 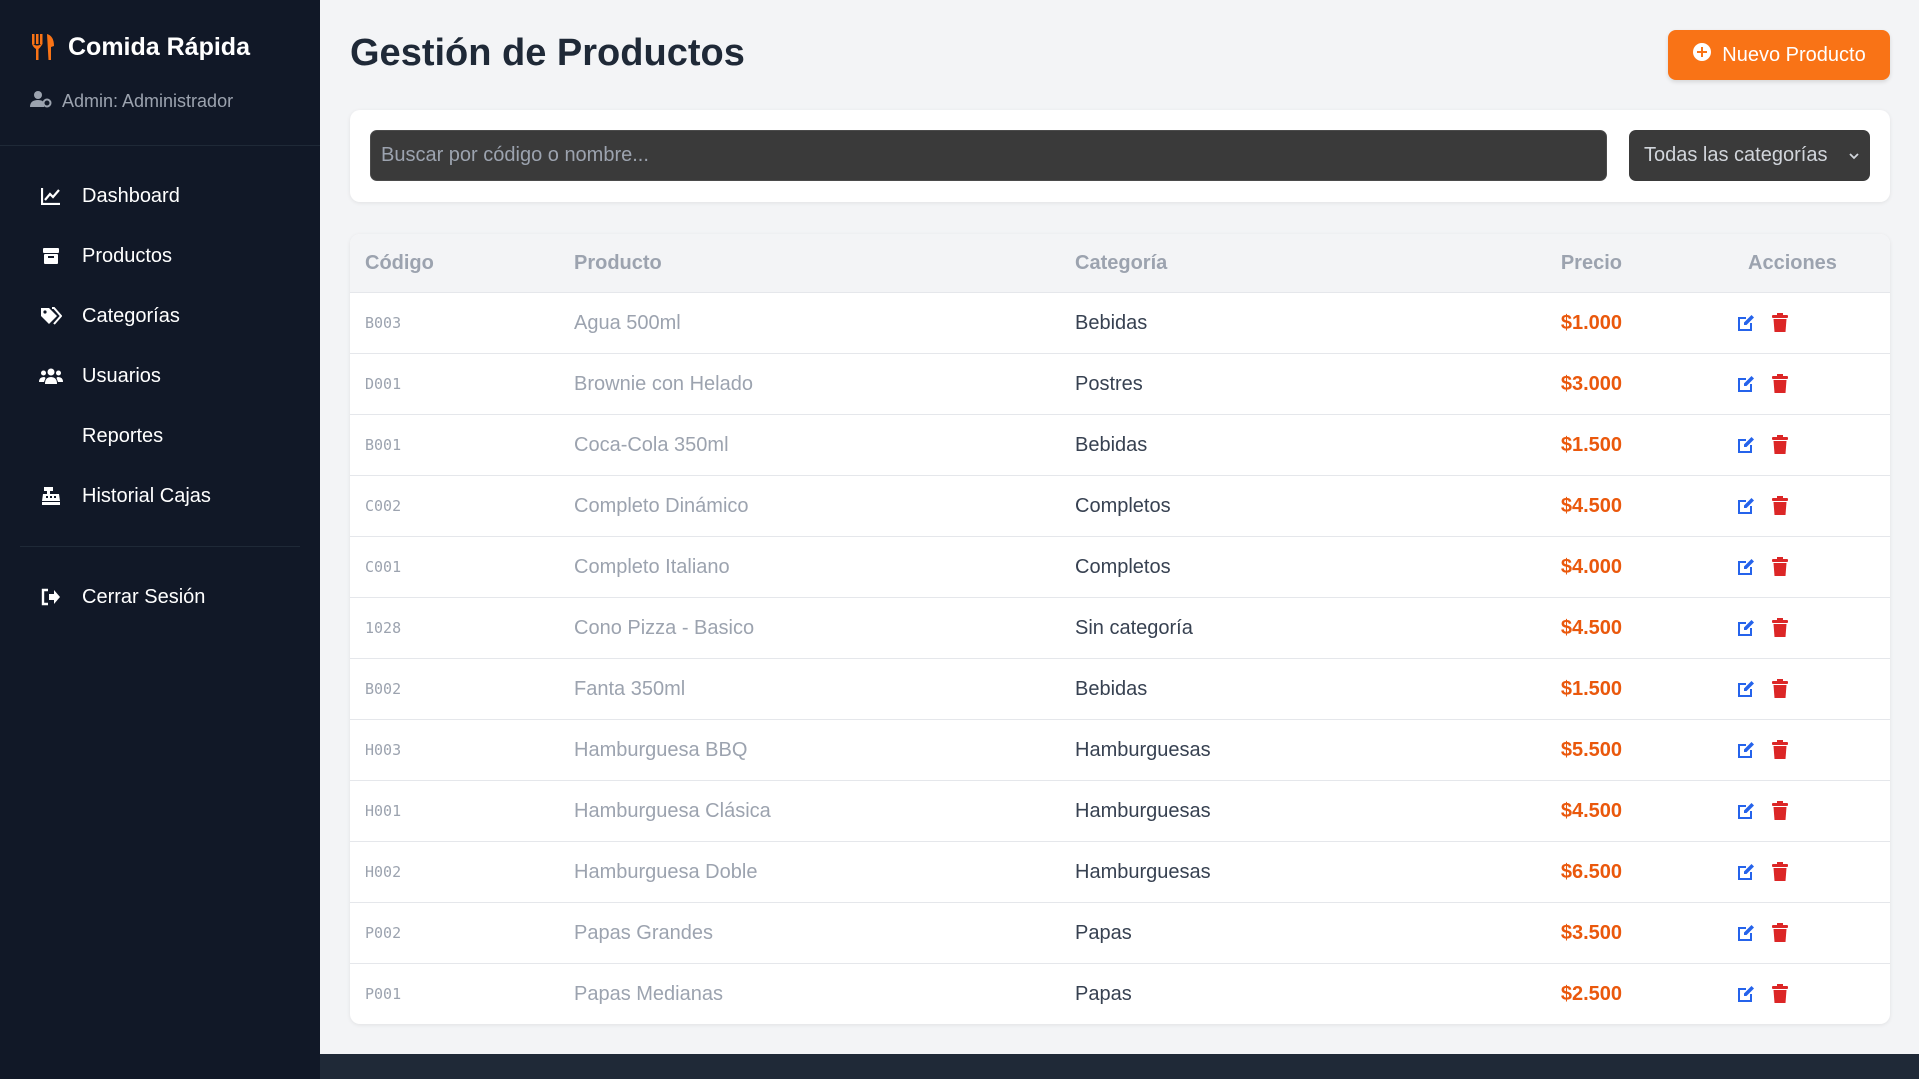 What do you see at coordinates (160, 196) in the screenshot?
I see `sidebar-item-dashboard: Dashboard` at bounding box center [160, 196].